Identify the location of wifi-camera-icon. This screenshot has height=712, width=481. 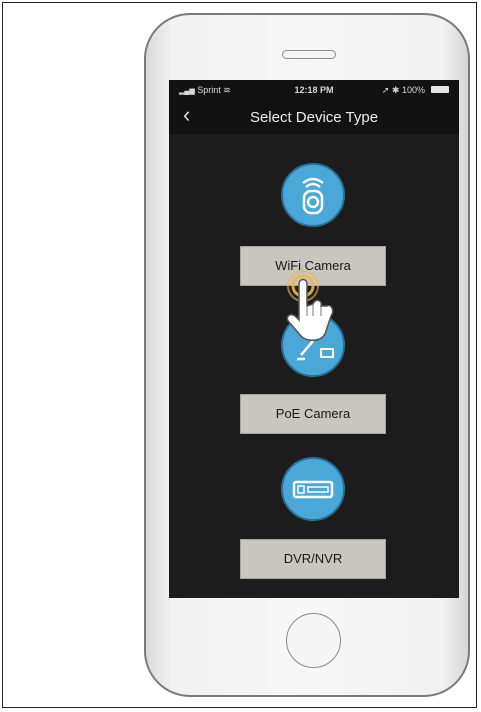
(313, 195).